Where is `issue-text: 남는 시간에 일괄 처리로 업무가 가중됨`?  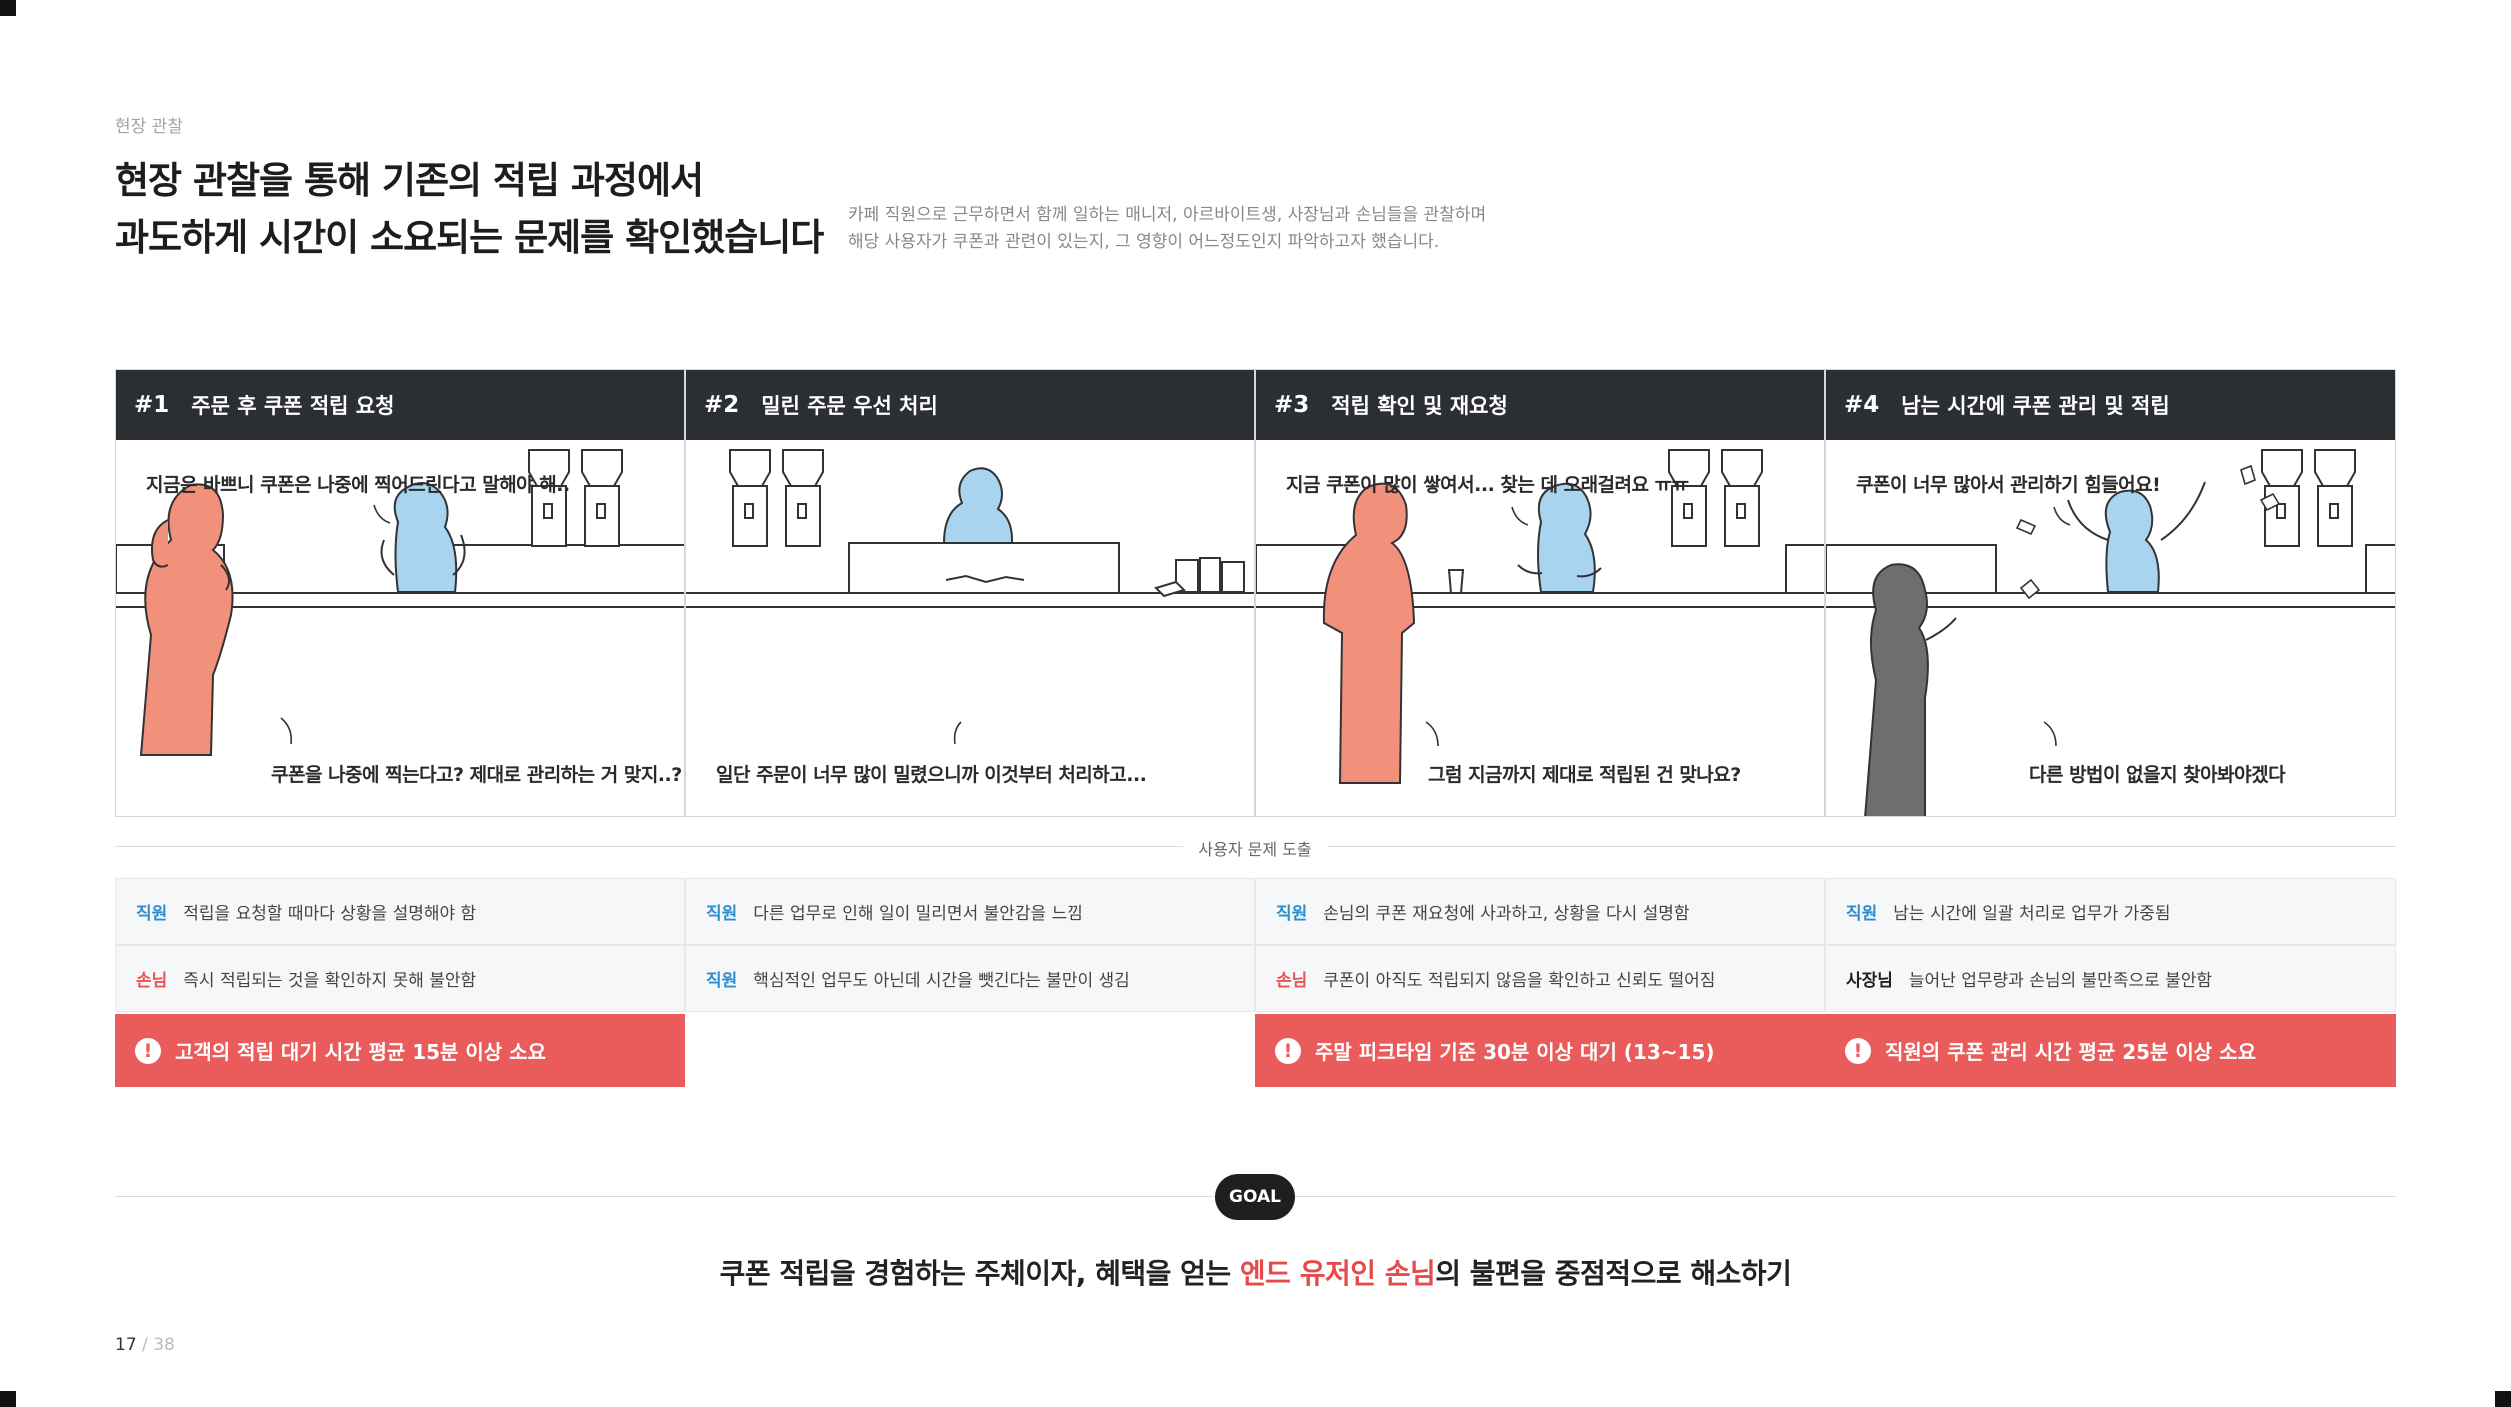
issue-text: 남는 시간에 일괄 처리로 업무가 가중됨 is located at coordinates (2032, 914).